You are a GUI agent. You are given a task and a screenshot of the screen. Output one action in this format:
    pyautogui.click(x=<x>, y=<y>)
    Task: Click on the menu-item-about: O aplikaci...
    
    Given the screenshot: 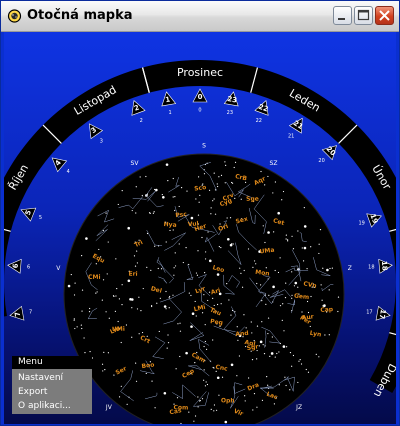 What is the action you would take?
    pyautogui.click(x=52, y=406)
    